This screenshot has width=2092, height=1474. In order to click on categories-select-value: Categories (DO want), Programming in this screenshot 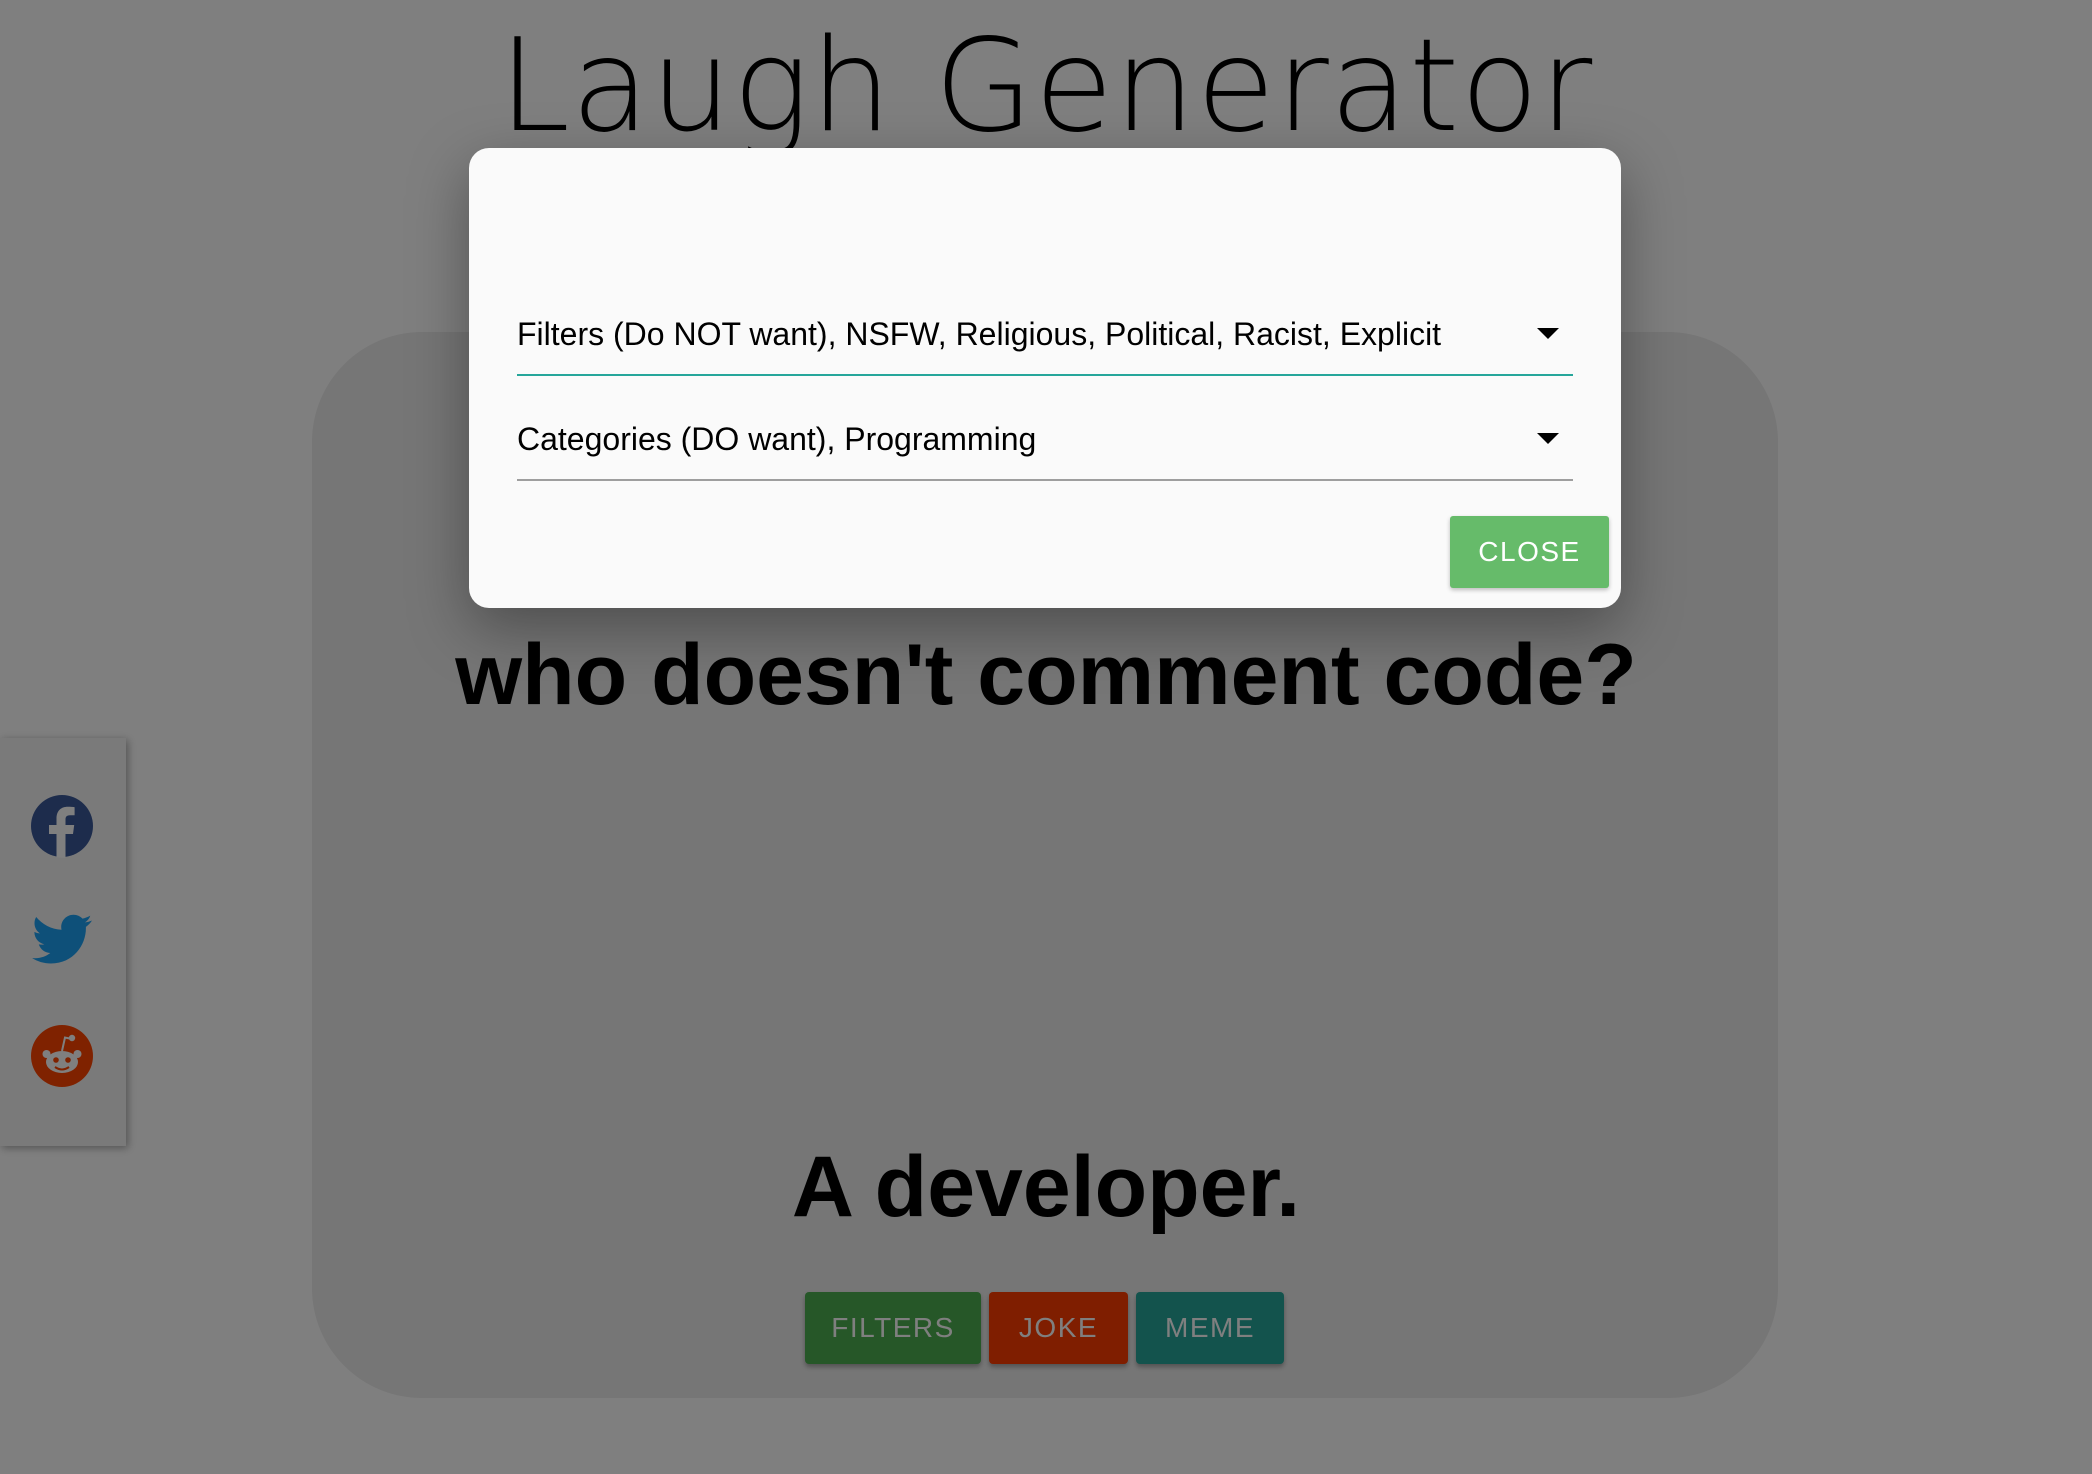, I will do `click(777, 439)`.